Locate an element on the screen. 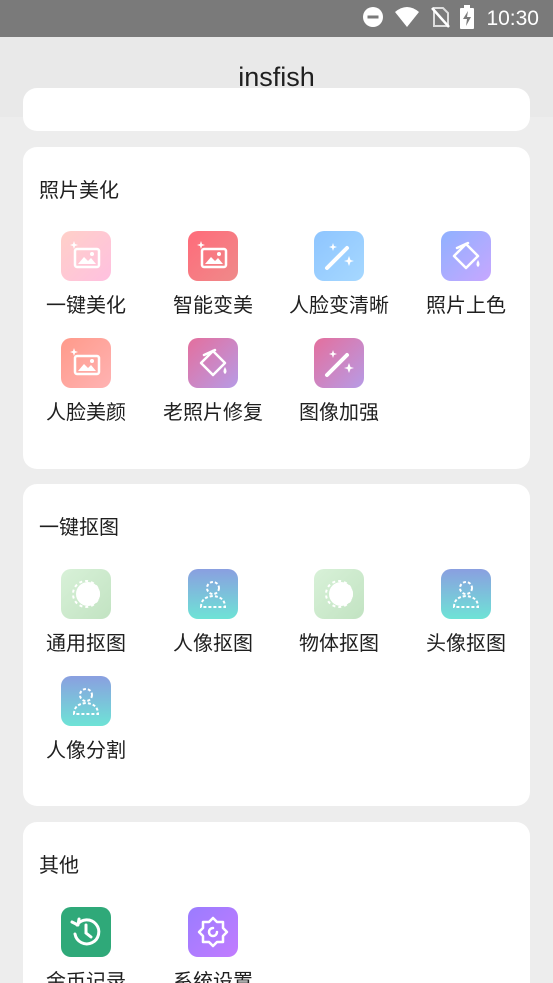 The image size is (553, 983). feature-general-cutout: 通用抠图 is located at coordinates (86, 612).